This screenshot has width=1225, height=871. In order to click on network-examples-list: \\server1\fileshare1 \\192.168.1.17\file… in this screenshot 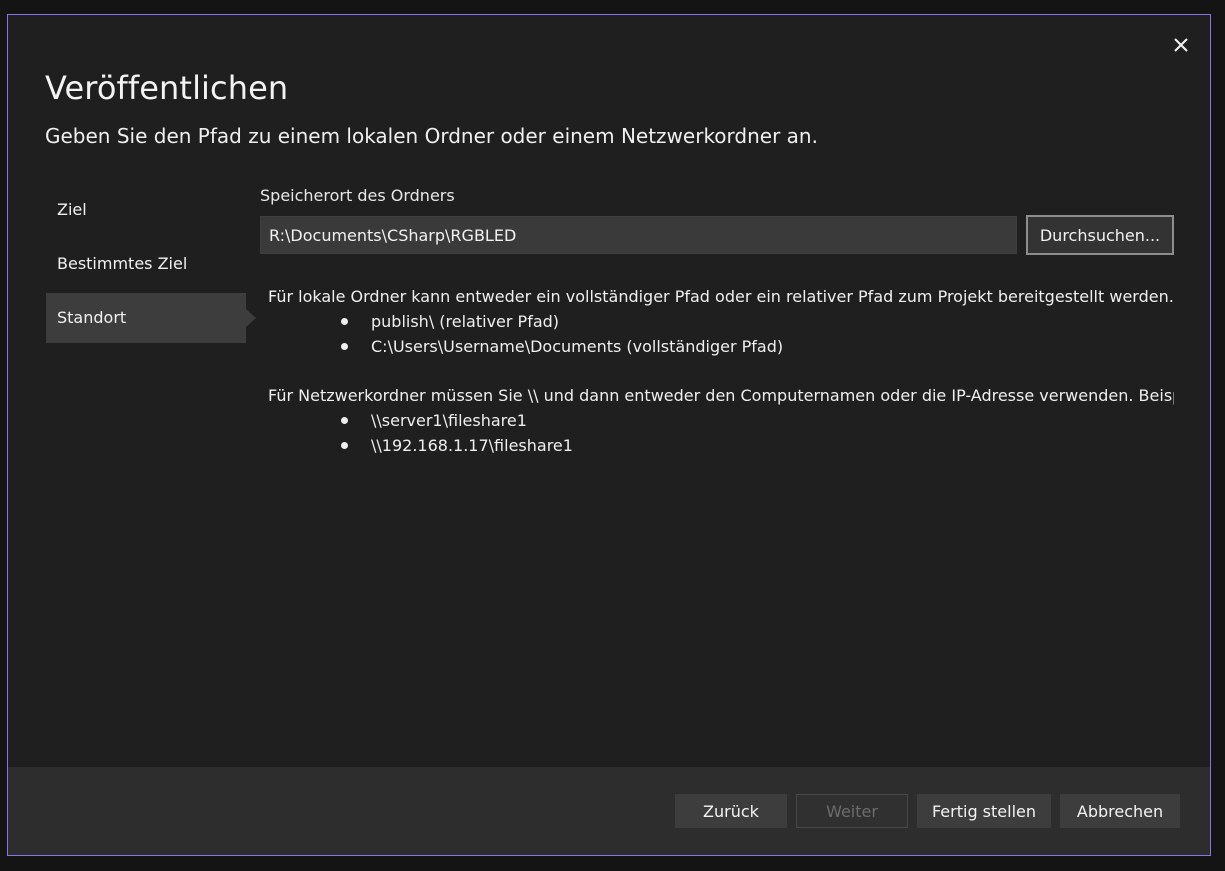, I will do `click(721, 433)`.